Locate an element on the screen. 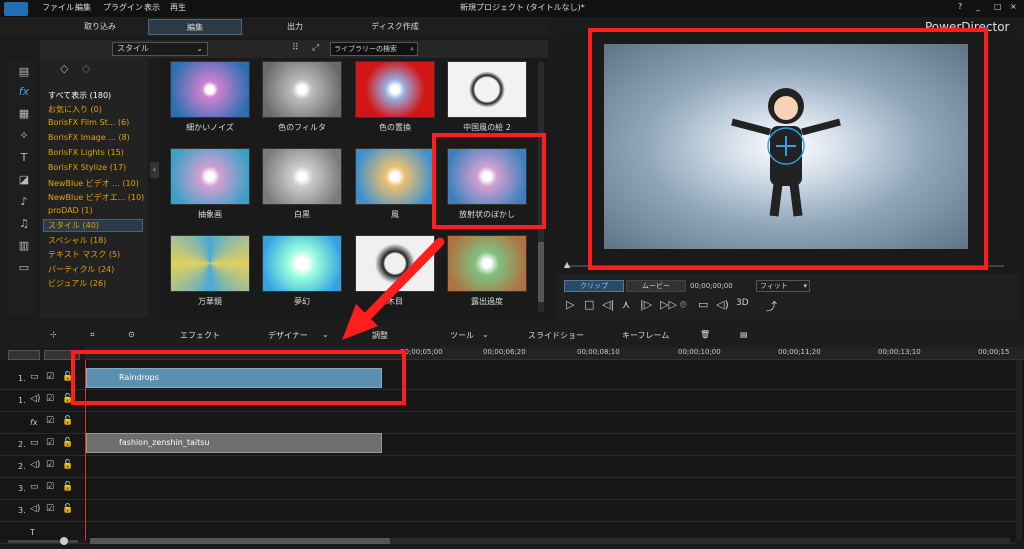 This screenshot has height=549, width=1024. effect-button: エフェクト is located at coordinates (200, 335).